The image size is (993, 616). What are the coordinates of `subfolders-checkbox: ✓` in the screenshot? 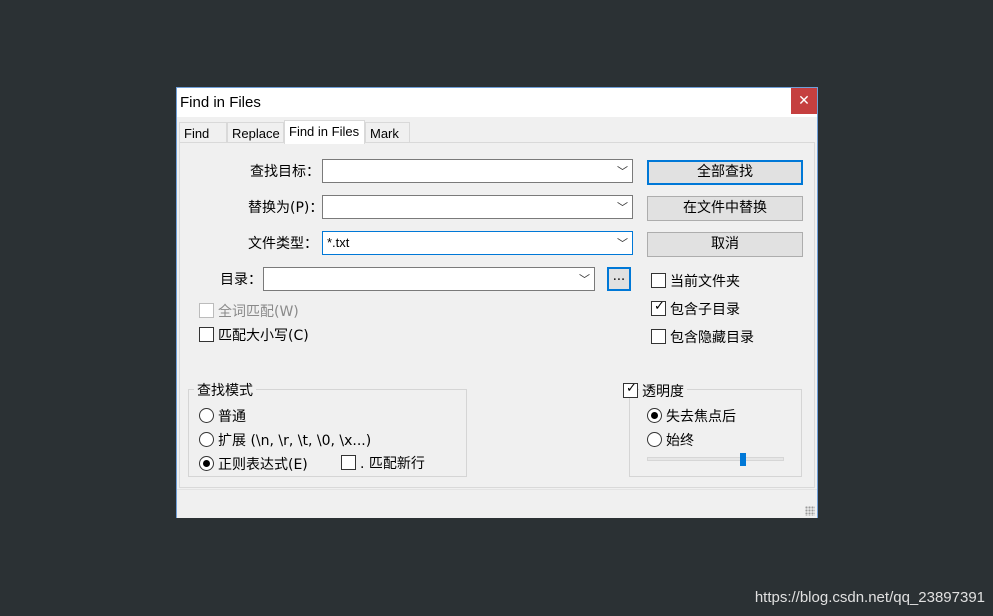 It's located at (658, 307).